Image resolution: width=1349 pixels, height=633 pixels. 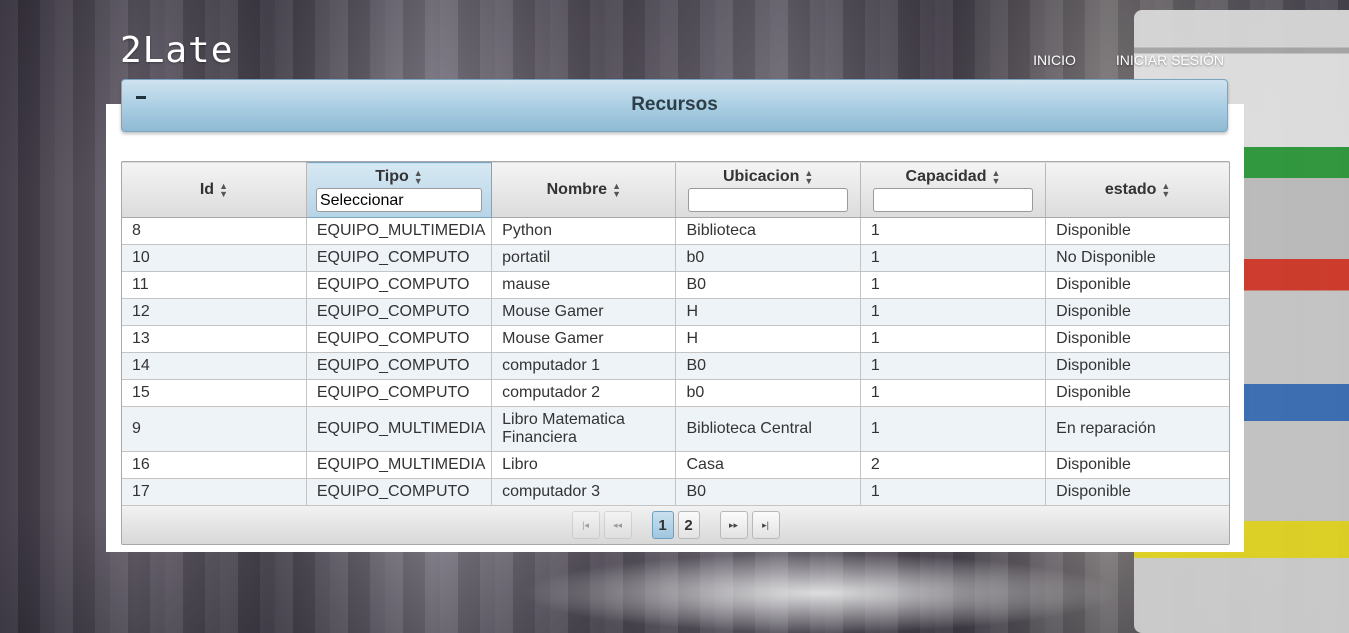 What do you see at coordinates (584, 258) in the screenshot?
I see `cell-nombre: portatil` at bounding box center [584, 258].